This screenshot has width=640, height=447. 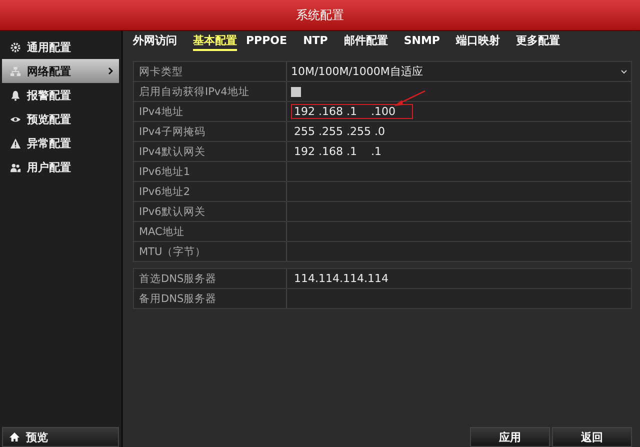 What do you see at coordinates (194, 91) in the screenshot?
I see `field-label: 启用自动获得IPv4地址` at bounding box center [194, 91].